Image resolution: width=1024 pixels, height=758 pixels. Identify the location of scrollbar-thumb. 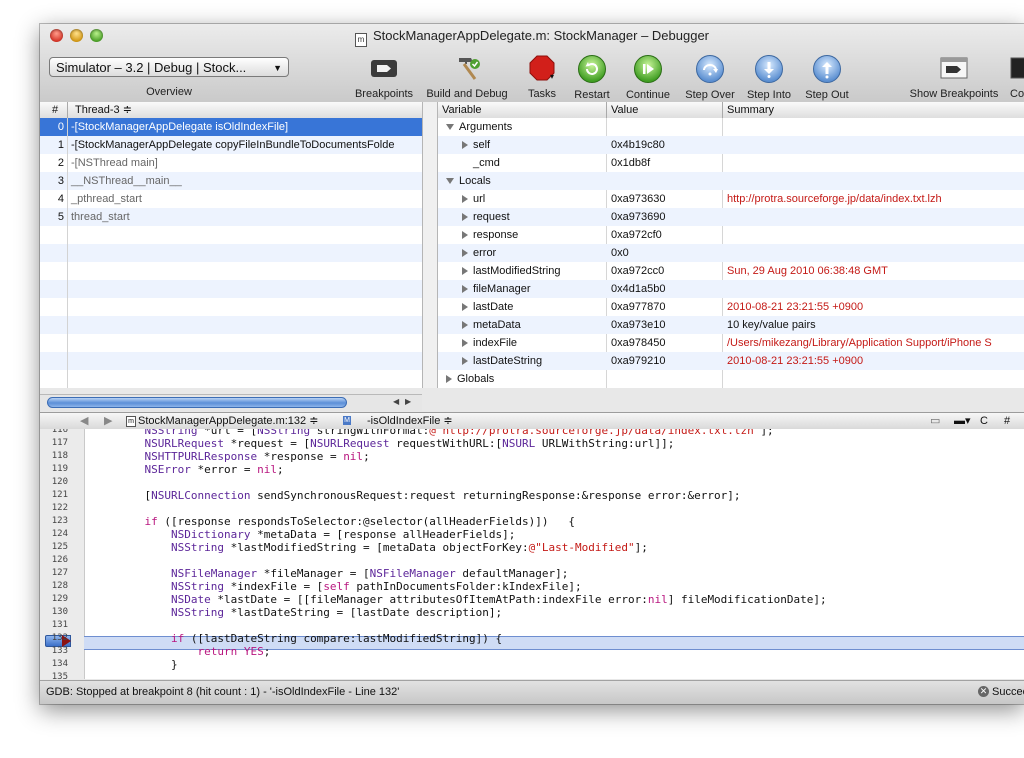
(197, 402).